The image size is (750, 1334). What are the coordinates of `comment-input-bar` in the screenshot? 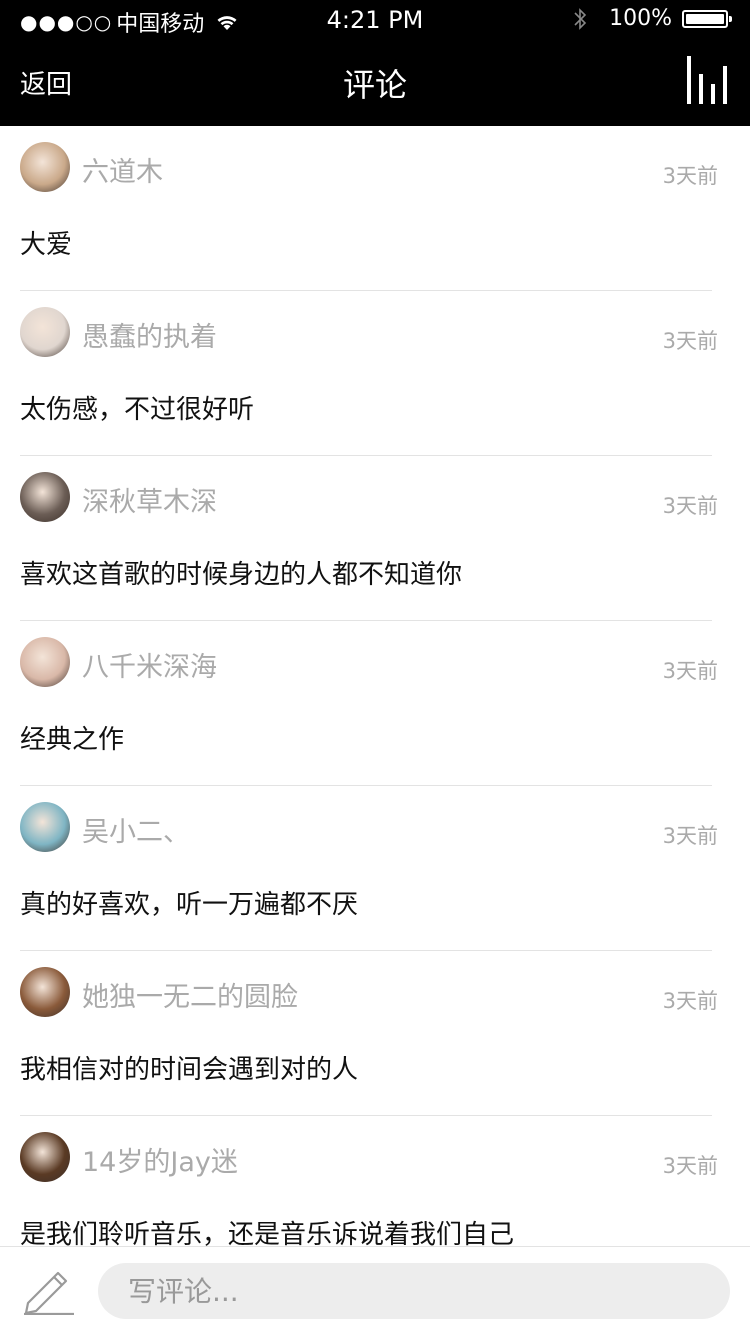 It's located at (375, 1290).